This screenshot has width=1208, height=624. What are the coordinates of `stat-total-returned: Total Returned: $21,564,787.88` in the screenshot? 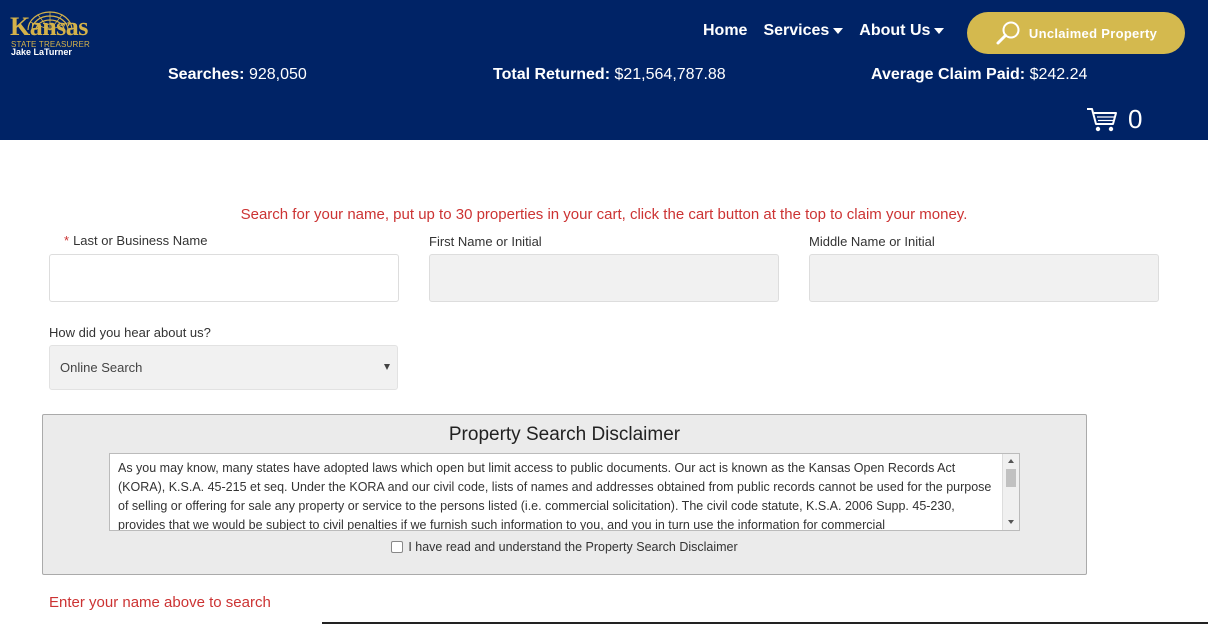 It's located at (609, 75).